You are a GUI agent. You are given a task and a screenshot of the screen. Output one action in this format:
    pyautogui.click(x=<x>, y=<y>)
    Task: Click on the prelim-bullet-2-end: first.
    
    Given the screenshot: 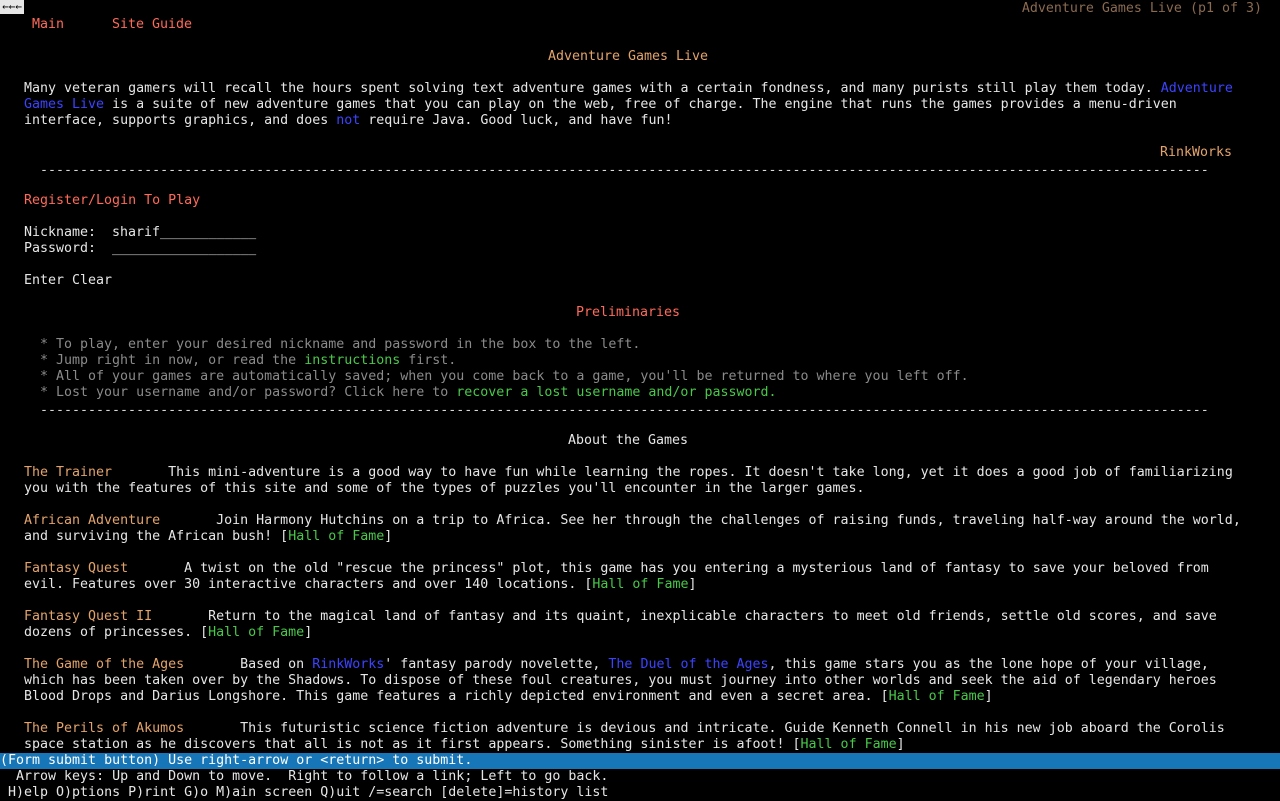 What is the action you would take?
    pyautogui.click(x=428, y=360)
    